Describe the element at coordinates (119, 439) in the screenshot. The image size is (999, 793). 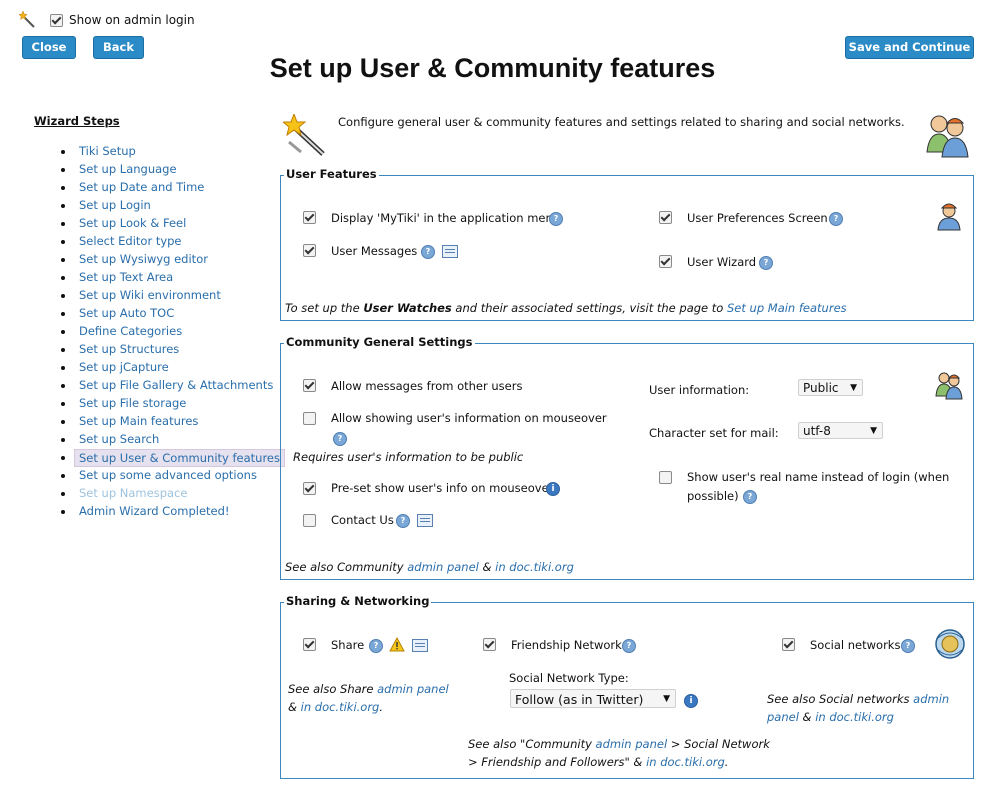
I see `wizard-step-link: Set up Search` at that location.